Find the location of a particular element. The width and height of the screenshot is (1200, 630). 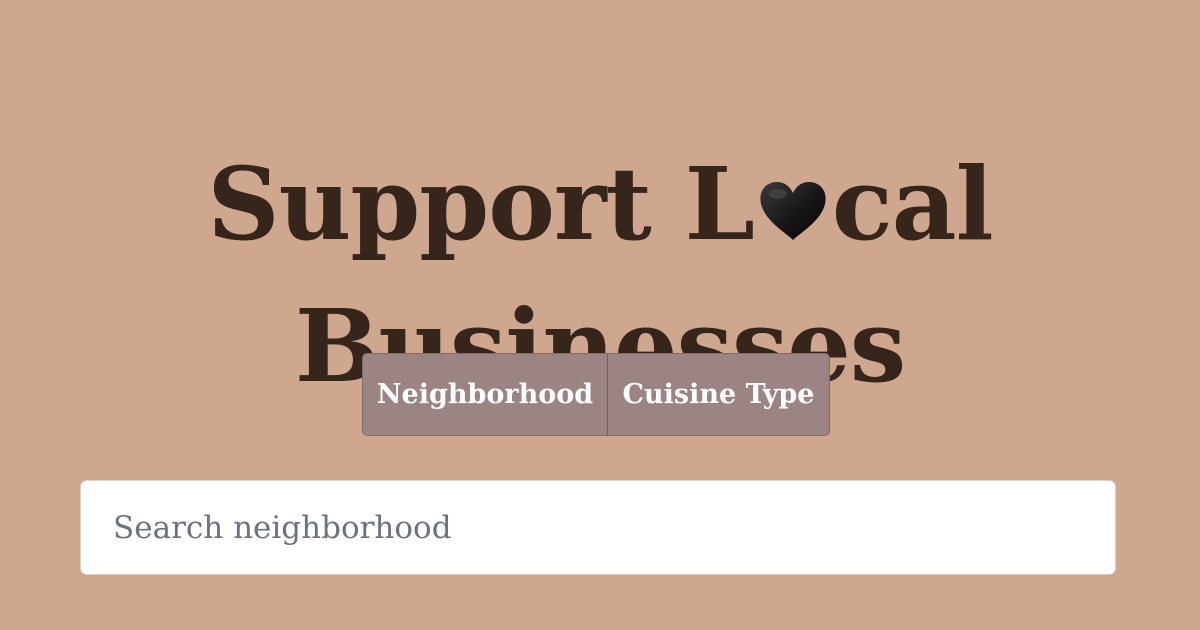

cuisine-type-toggle-button: Cuisine Type is located at coordinates (718, 394).